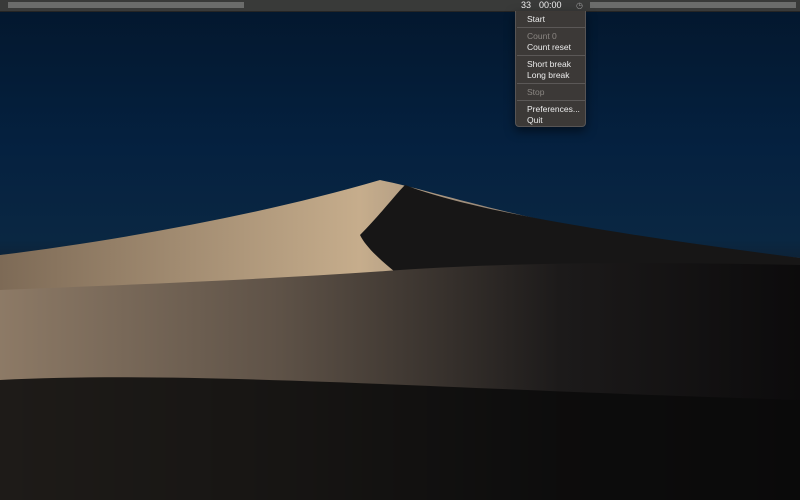 The image size is (800, 500). What do you see at coordinates (693, 5) in the screenshot?
I see `menu-bar-blurred-status-items` at bounding box center [693, 5].